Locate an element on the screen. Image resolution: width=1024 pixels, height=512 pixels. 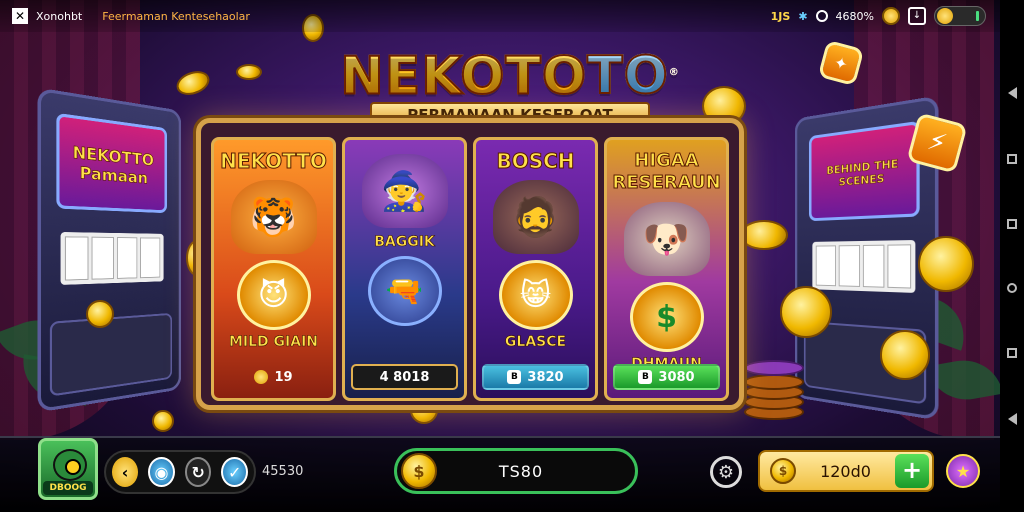
system-nav-bar is located at coordinates (1012, 256).